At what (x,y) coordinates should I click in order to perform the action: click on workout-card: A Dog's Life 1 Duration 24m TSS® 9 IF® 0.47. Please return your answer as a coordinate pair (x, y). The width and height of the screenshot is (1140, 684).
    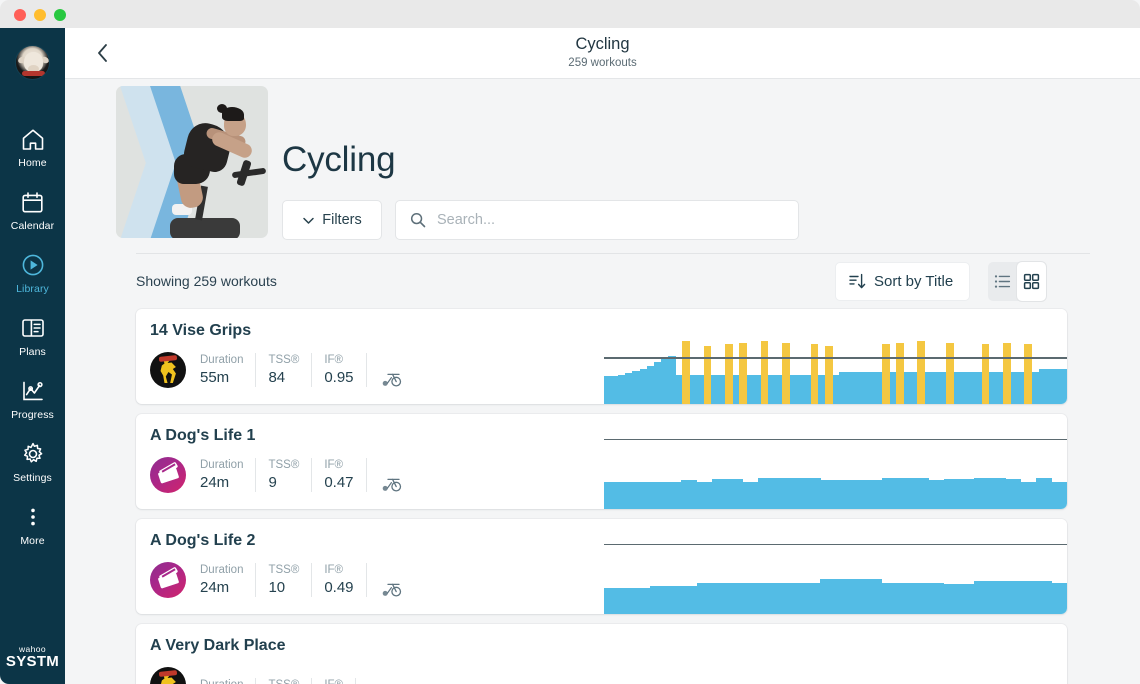
    Looking at the image, I should click on (601, 461).